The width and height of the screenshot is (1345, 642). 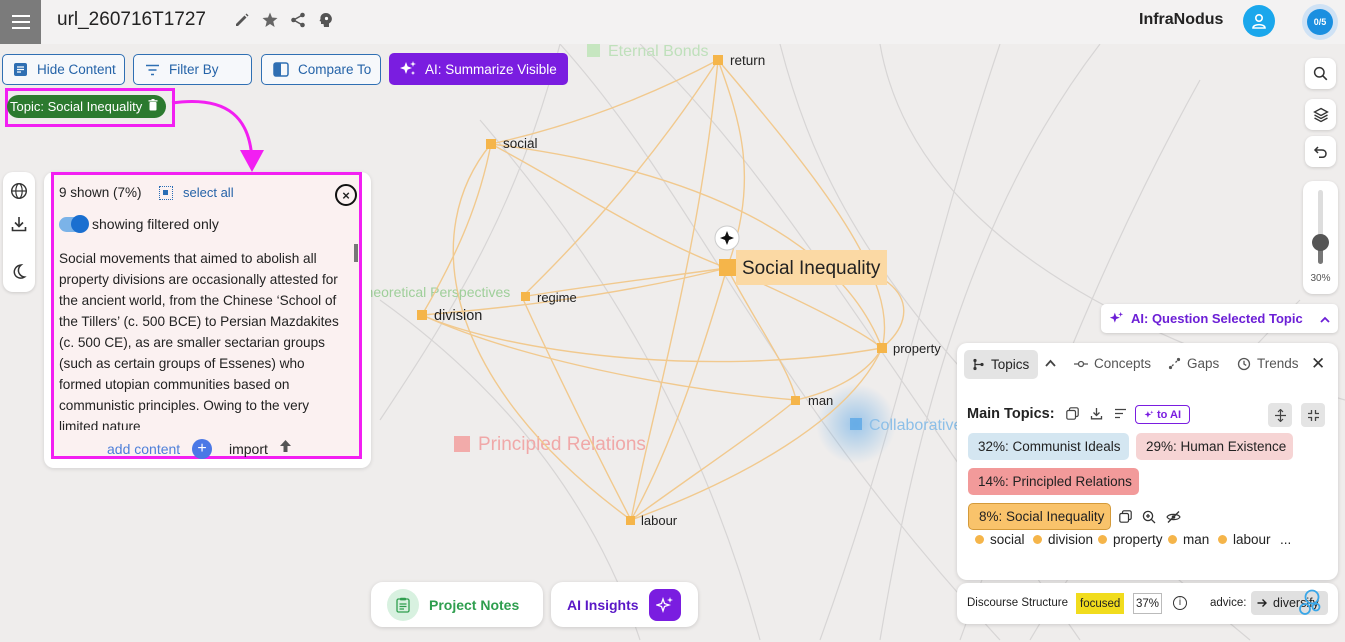 What do you see at coordinates (1130, 539) in the screenshot?
I see `keyword-property: property` at bounding box center [1130, 539].